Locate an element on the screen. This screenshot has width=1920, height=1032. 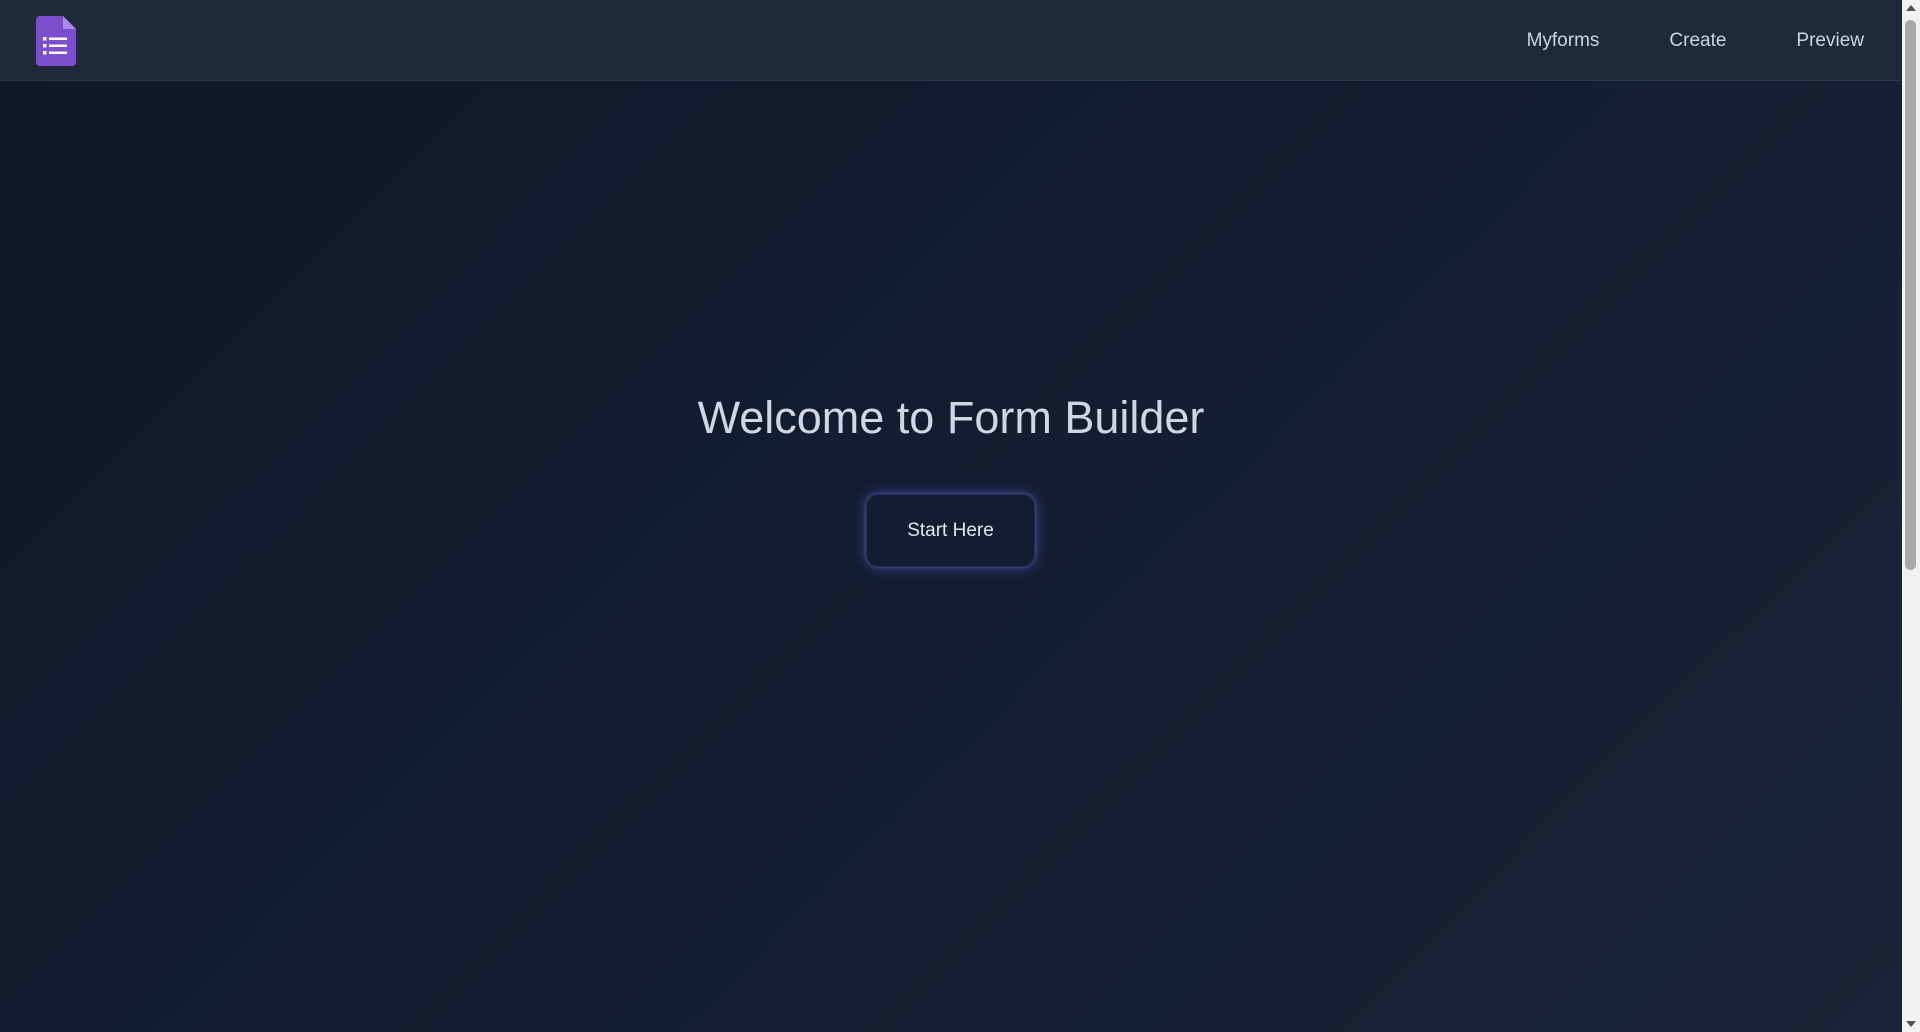
scroll-up-arrow-icon is located at coordinates (1911, 8).